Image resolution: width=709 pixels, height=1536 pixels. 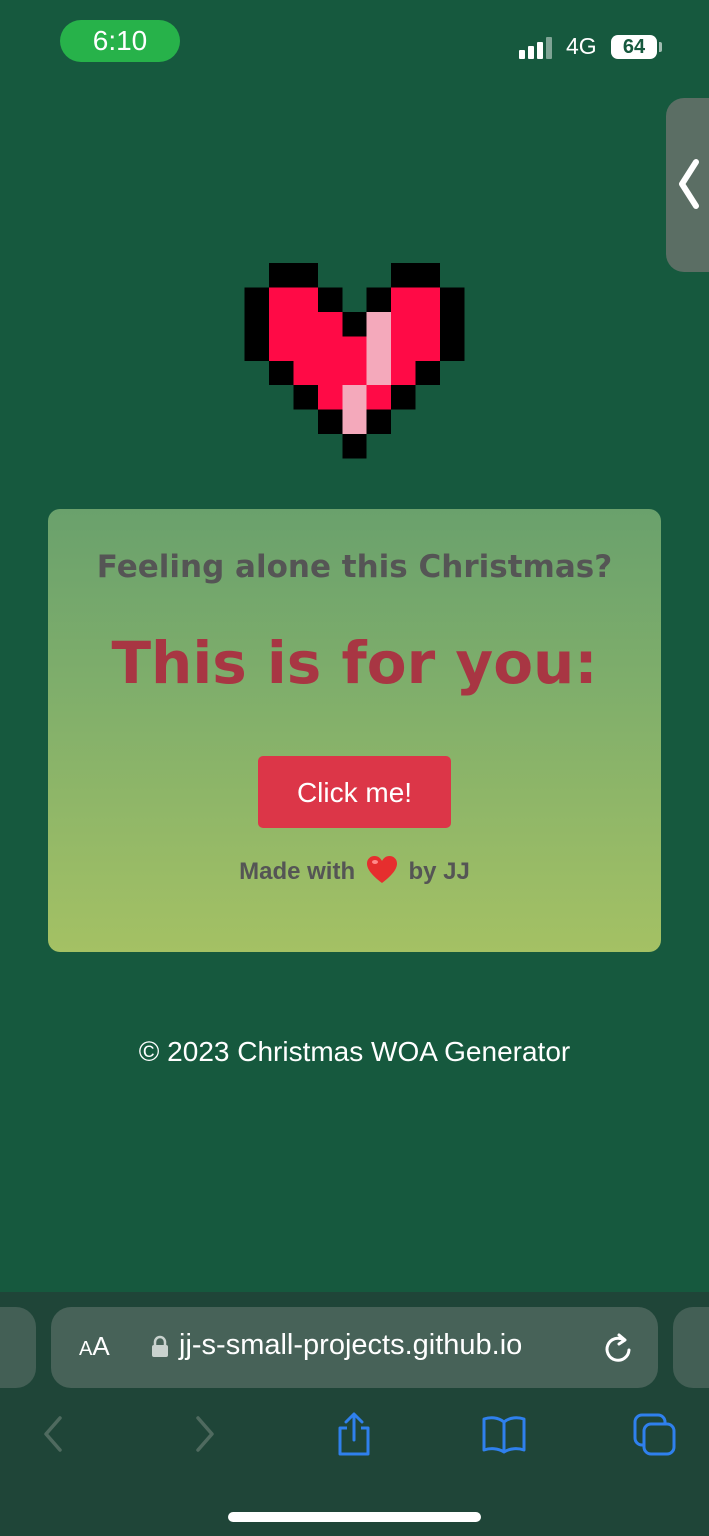 What do you see at coordinates (619, 1348) in the screenshot?
I see `reload-icon` at bounding box center [619, 1348].